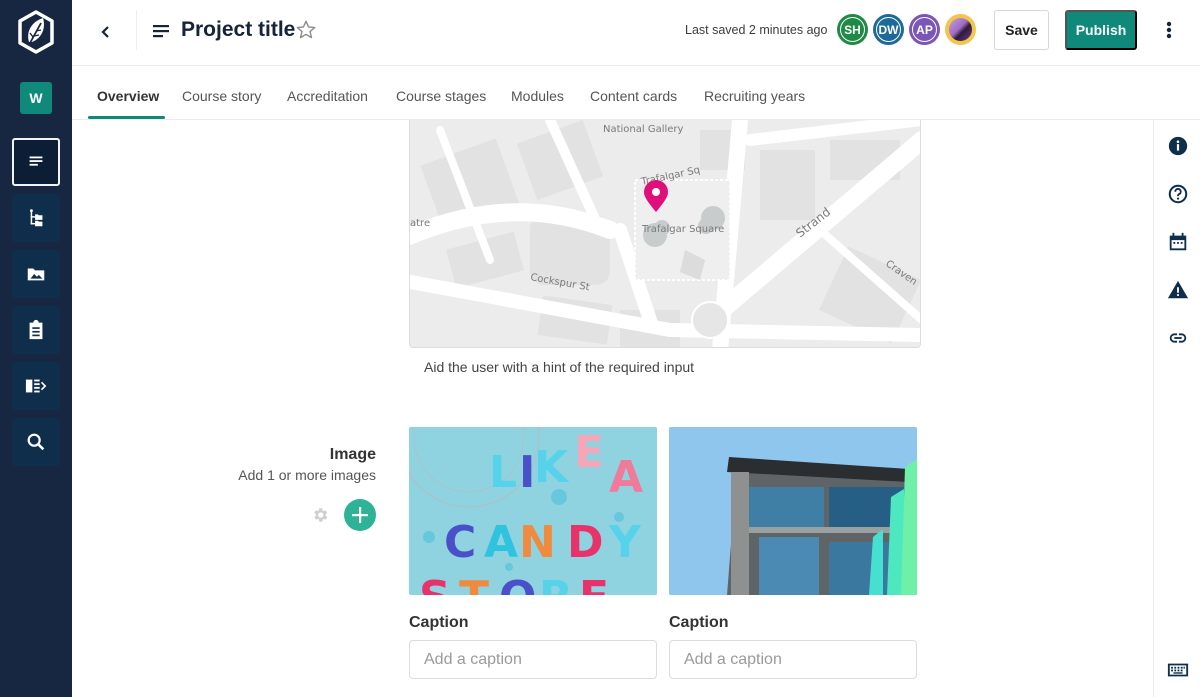 The image size is (1200, 697). Describe the element at coordinates (924, 29) in the screenshot. I see `collaborator-avatar: AP` at that location.